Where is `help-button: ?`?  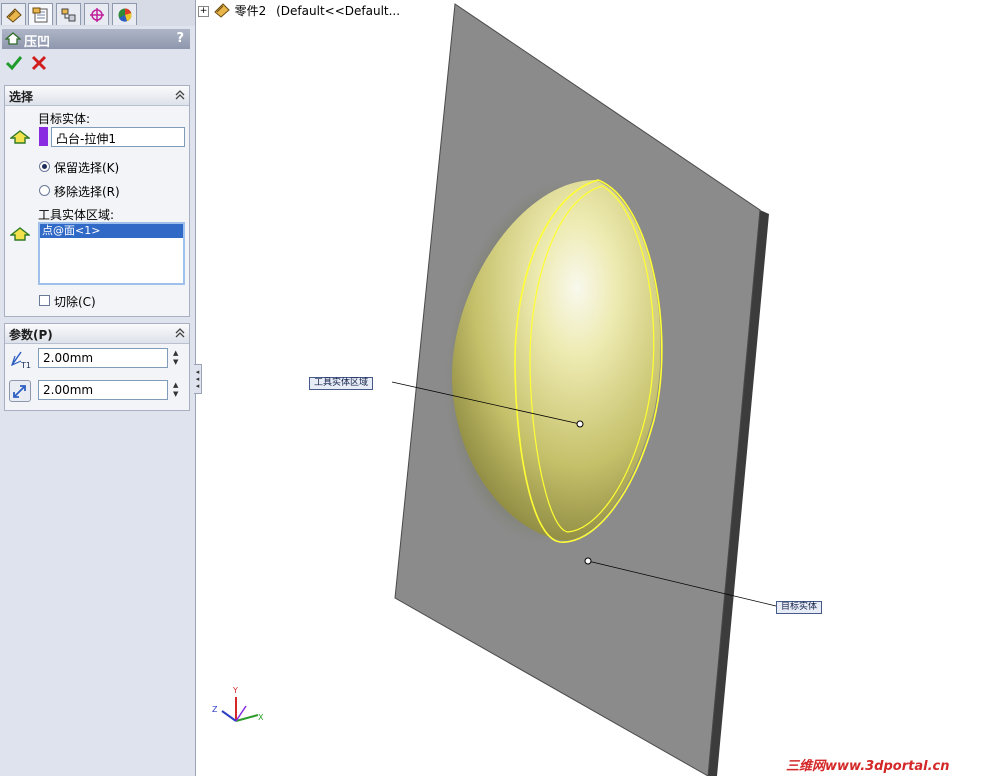 help-button: ? is located at coordinates (180, 38).